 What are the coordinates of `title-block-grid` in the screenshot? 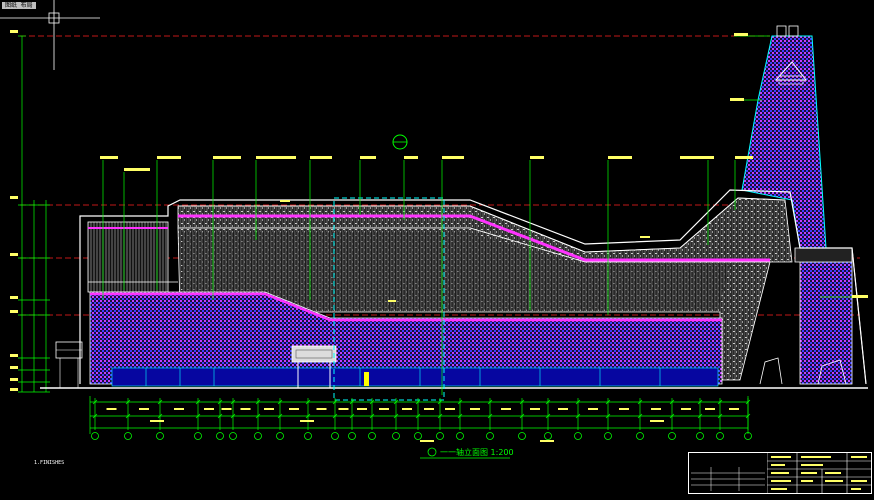 It's located at (819, 473).